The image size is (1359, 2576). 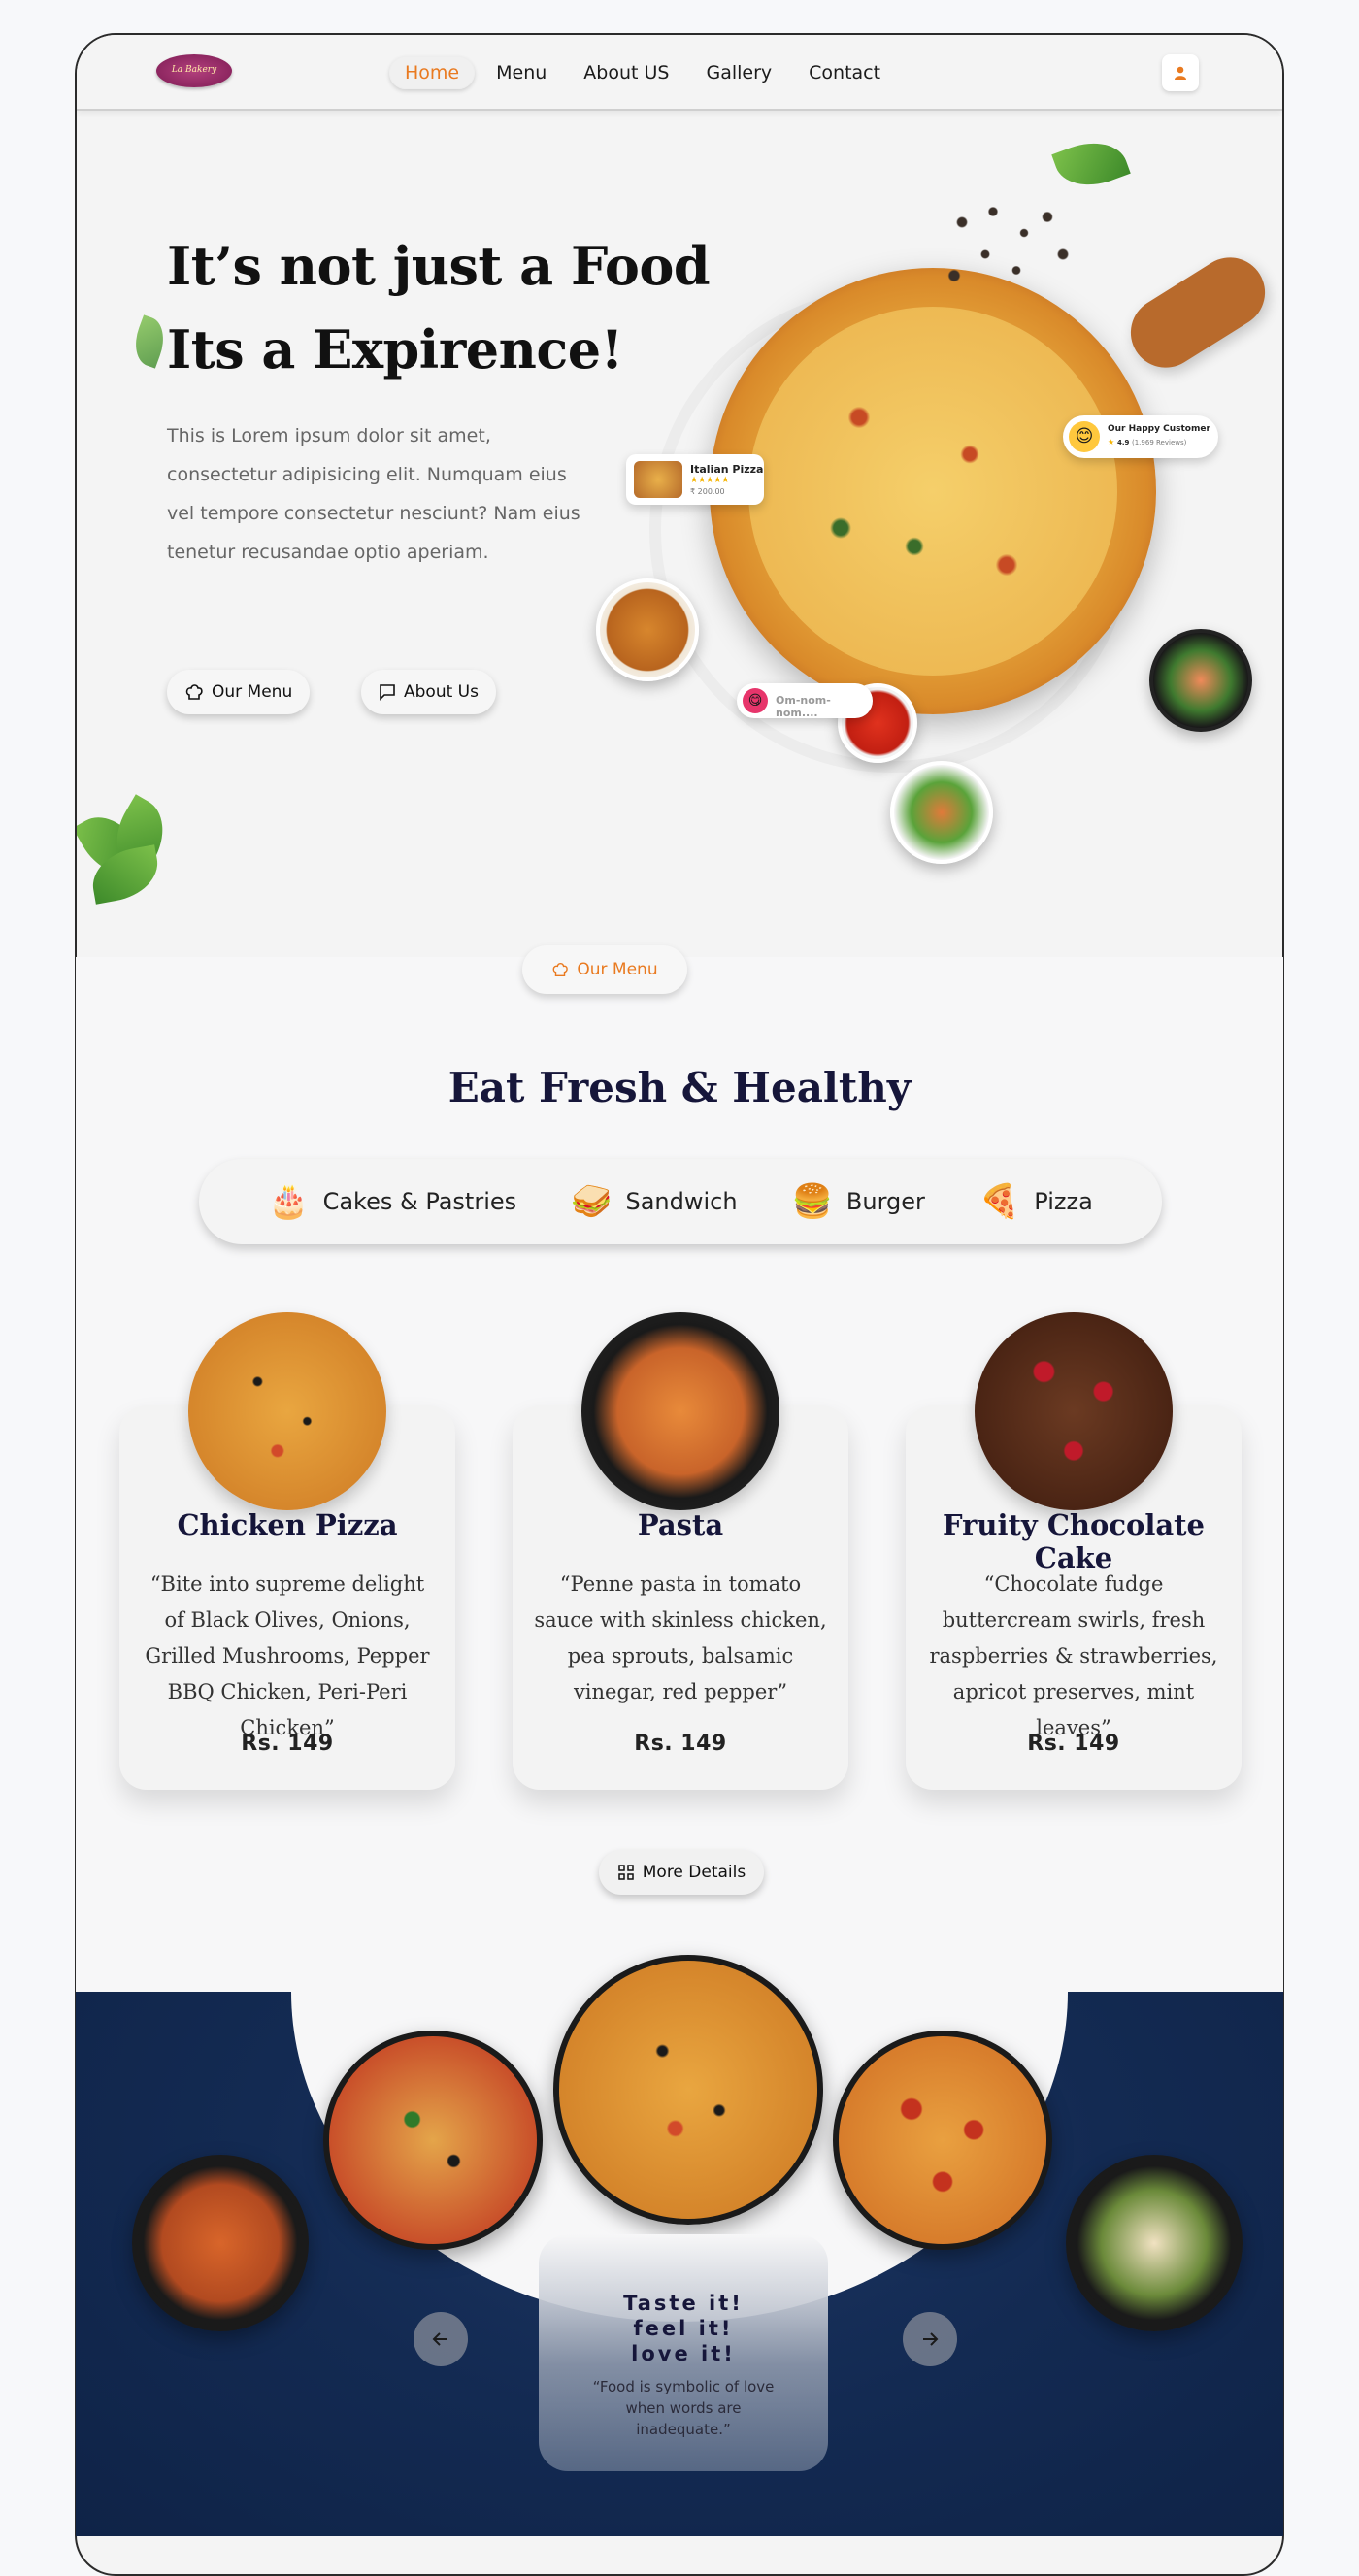 I want to click on card-title: Chicken Pizza, so click(x=287, y=1524).